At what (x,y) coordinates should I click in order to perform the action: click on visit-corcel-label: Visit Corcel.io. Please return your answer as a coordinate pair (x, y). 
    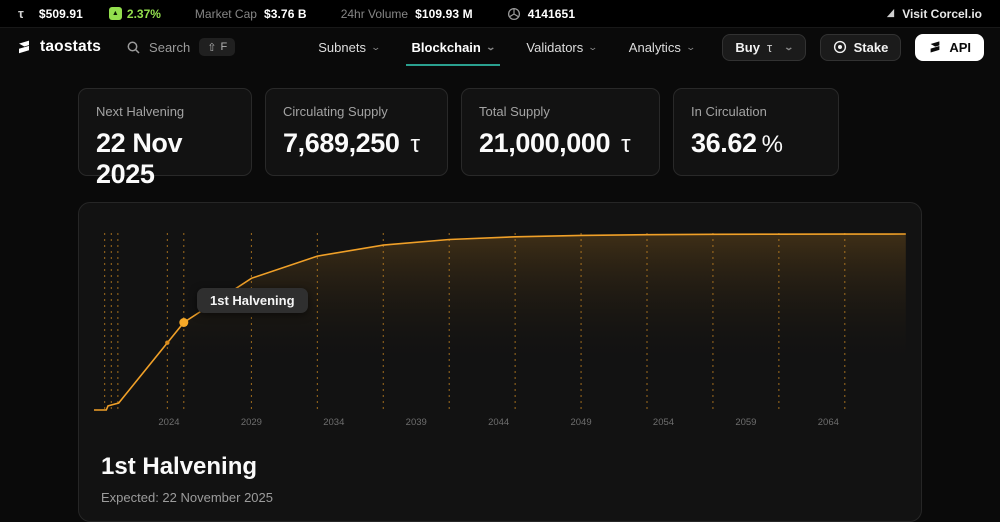
    Looking at the image, I should click on (942, 13).